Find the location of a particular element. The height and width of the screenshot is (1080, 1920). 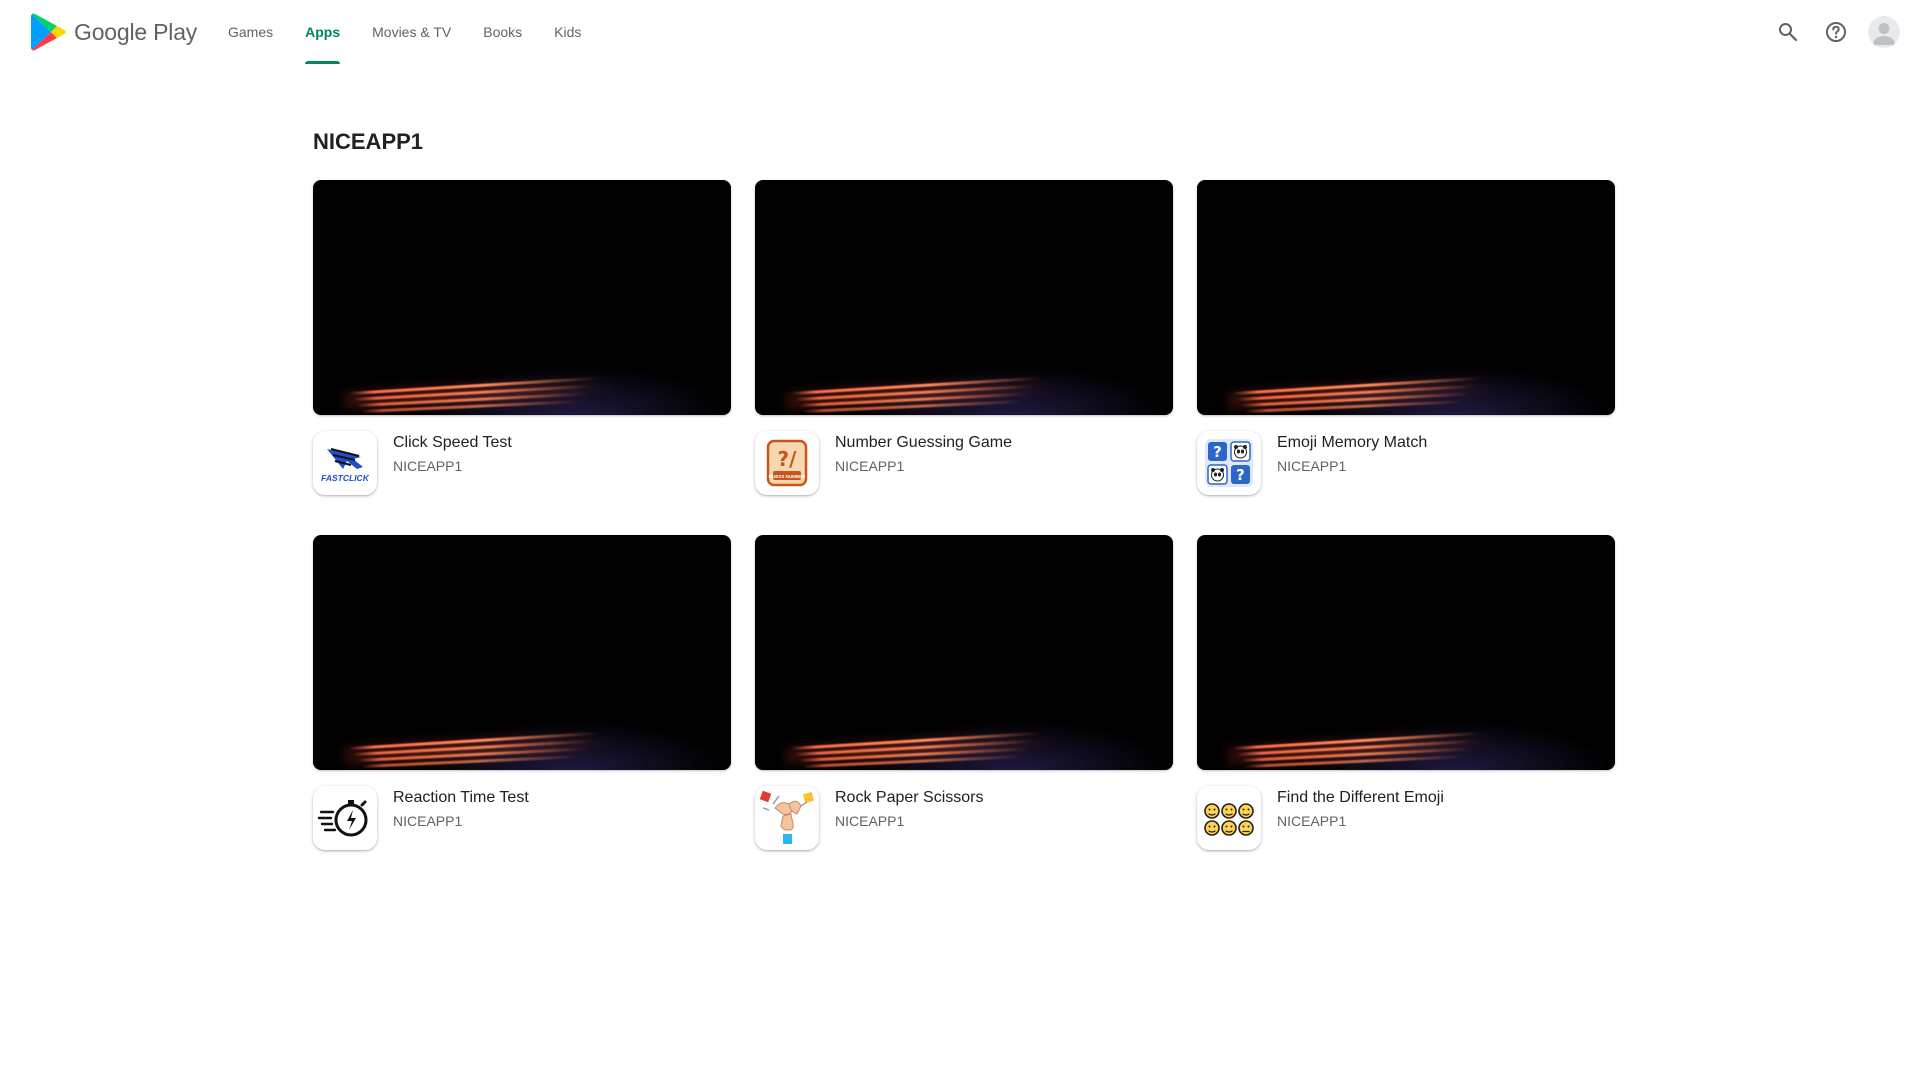

app-icon: ? ? is located at coordinates (1229, 463).